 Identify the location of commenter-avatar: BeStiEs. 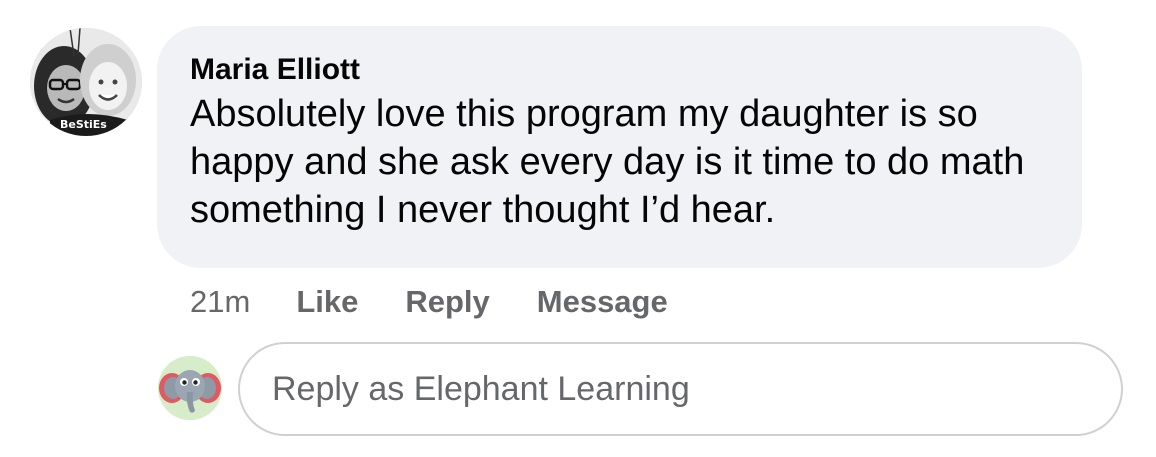
(86, 82).